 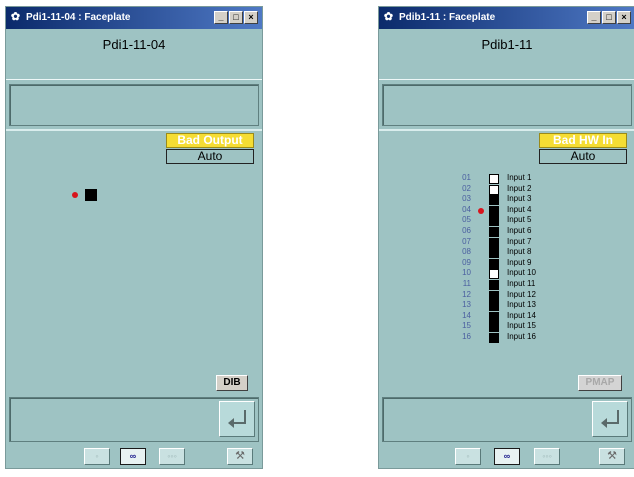 I want to click on input-label: Input 14, so click(x=521, y=315).